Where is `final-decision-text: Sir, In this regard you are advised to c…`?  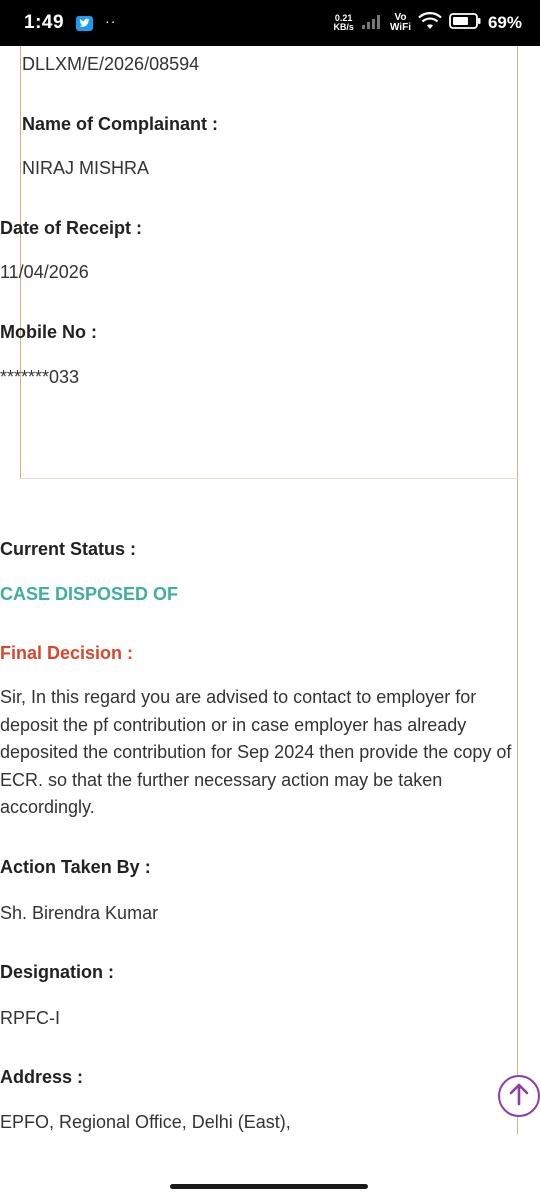
final-decision-text: Sir, In this regard you are advised to c… is located at coordinates (256, 752).